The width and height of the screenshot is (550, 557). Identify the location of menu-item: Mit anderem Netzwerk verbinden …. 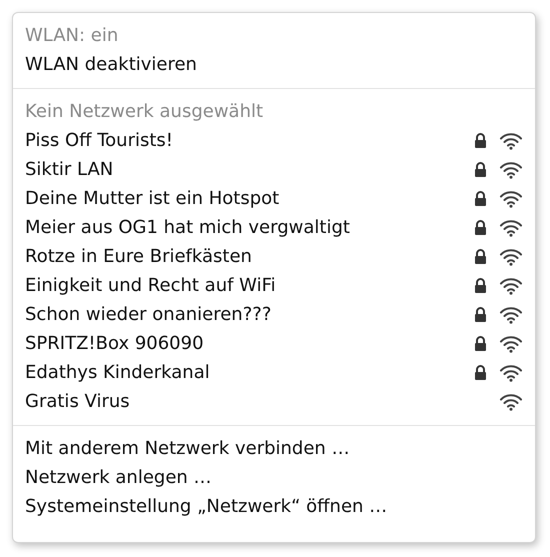
(274, 448).